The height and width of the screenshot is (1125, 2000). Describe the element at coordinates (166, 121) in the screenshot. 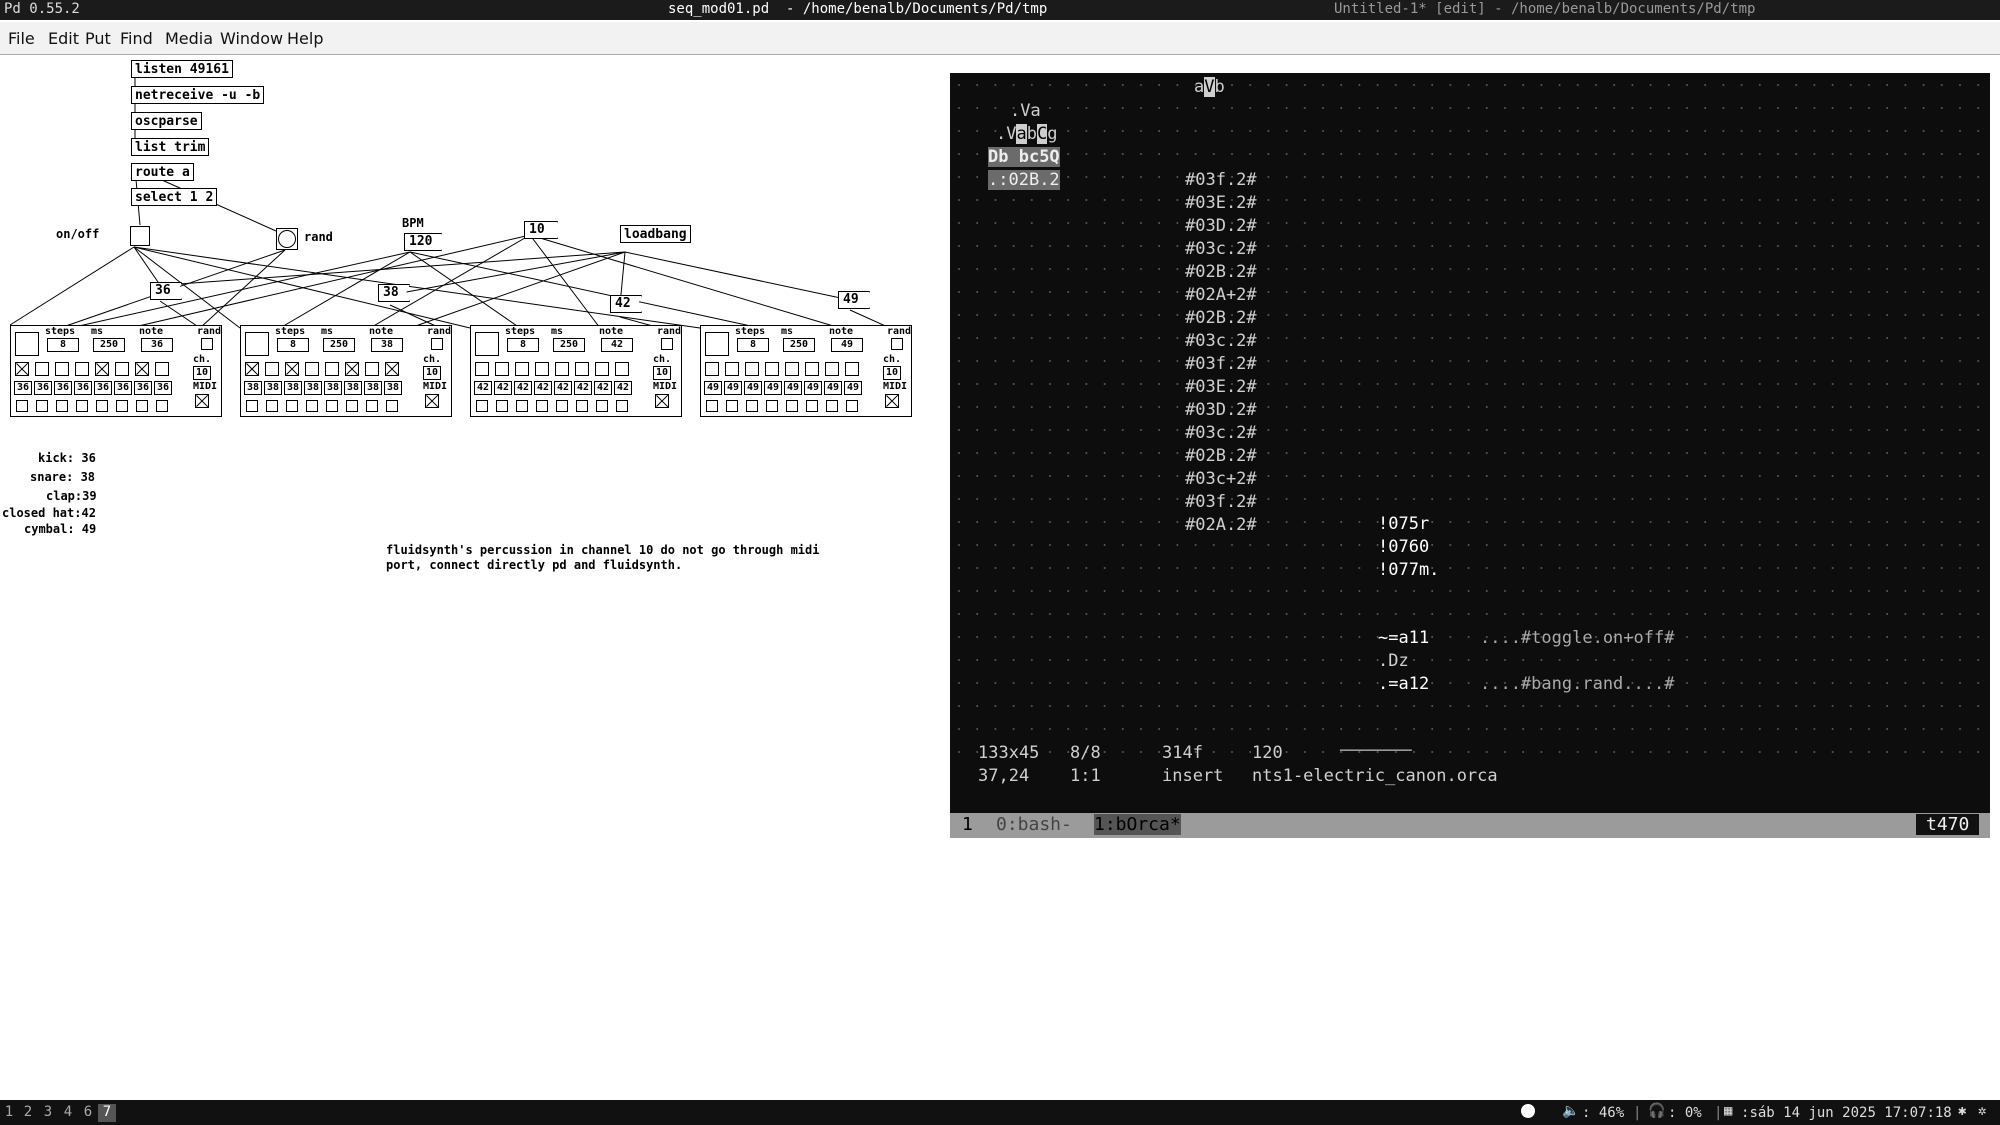

I see `oscparse-object: oscparse` at that location.